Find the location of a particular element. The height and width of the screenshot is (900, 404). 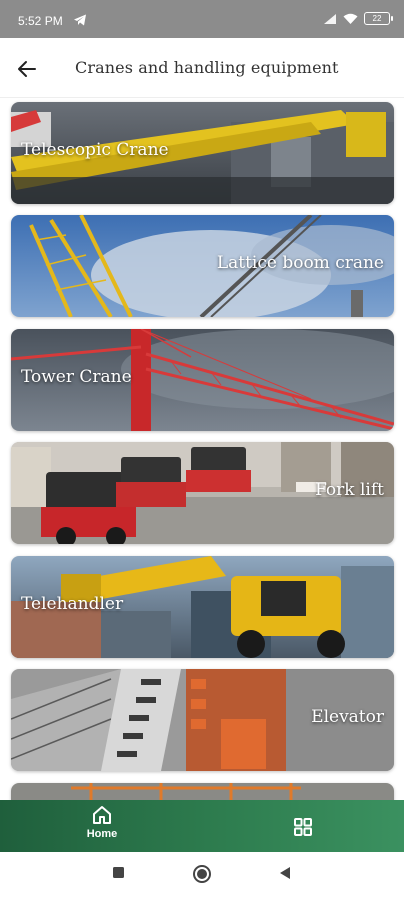

telegram-icon is located at coordinates (80, 20).